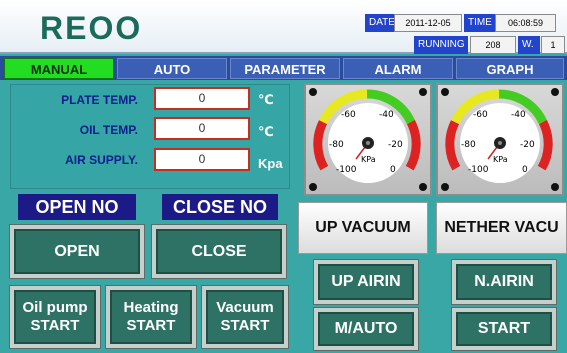 Image resolution: width=567 pixels, height=353 pixels. I want to click on start-button: START, so click(504, 329).